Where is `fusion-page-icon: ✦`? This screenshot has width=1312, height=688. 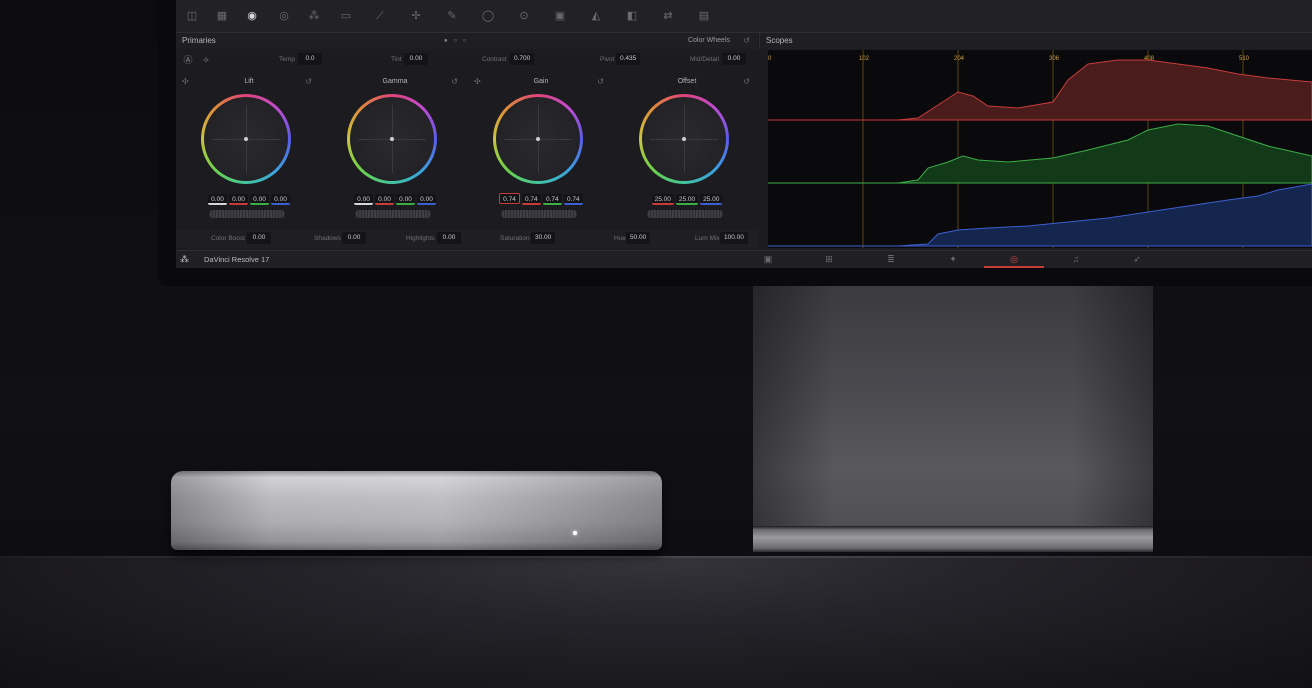 fusion-page-icon: ✦ is located at coordinates (953, 259).